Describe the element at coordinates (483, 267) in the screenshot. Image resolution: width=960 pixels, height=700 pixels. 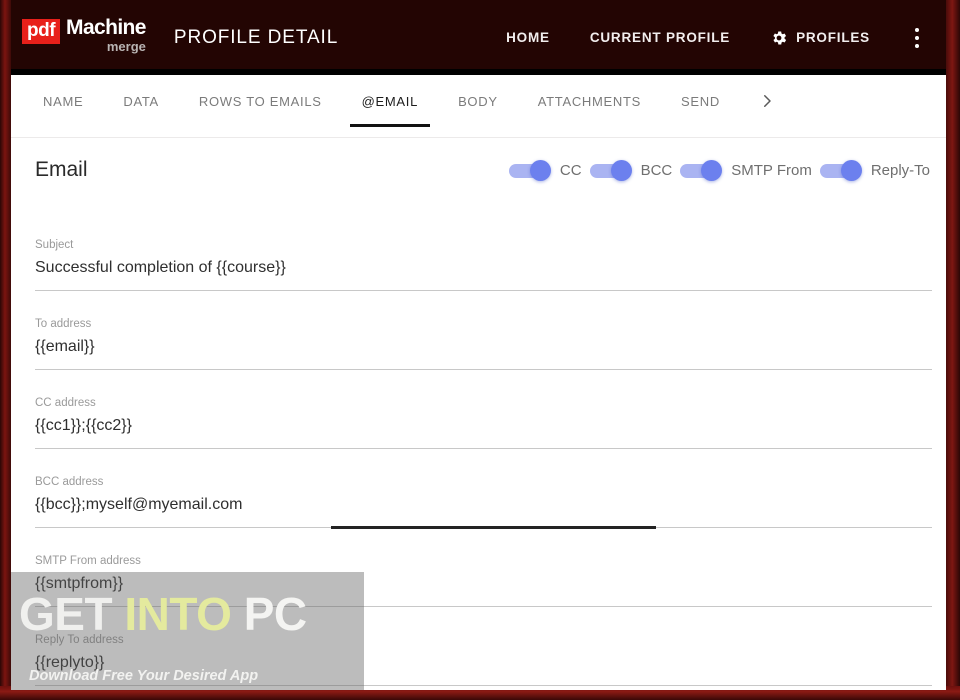
I see `subject-input: Successful completion of {{course}}` at that location.